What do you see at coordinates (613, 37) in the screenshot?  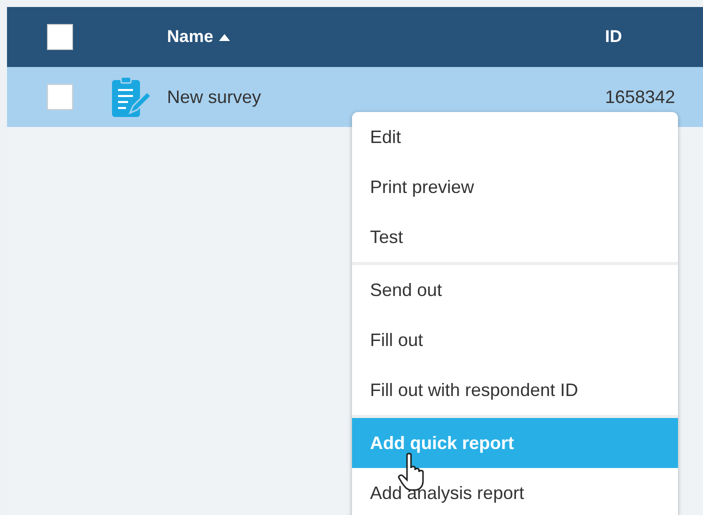 I see `column-header: ID` at bounding box center [613, 37].